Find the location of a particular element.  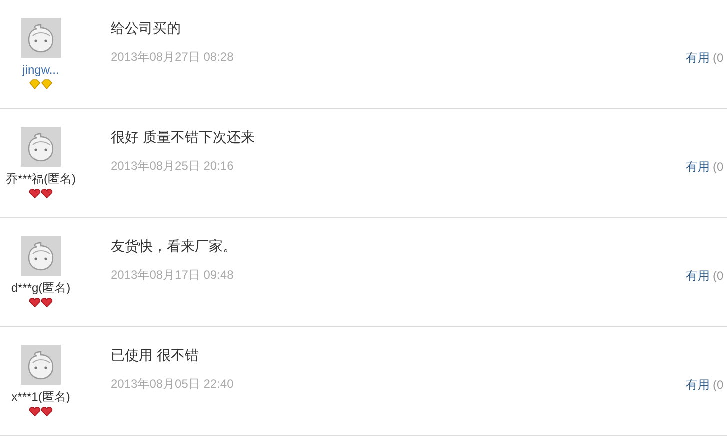

review-date: 2013年08月17日 09:48 is located at coordinates (173, 275).